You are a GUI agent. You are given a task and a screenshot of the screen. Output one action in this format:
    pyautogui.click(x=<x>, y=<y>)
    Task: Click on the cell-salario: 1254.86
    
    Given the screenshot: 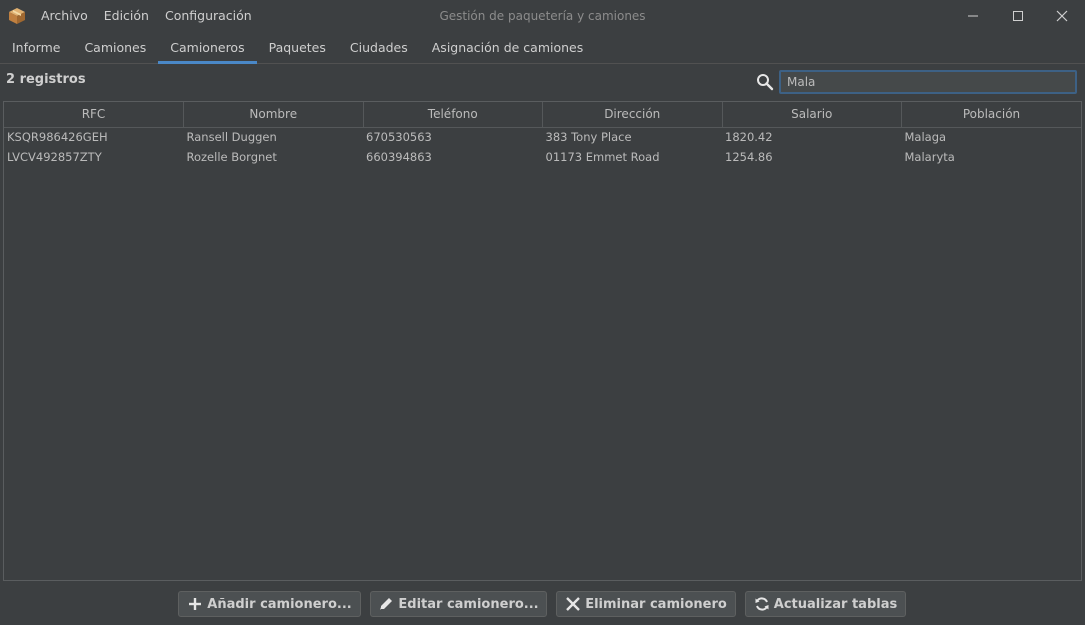 What is the action you would take?
    pyautogui.click(x=749, y=157)
    